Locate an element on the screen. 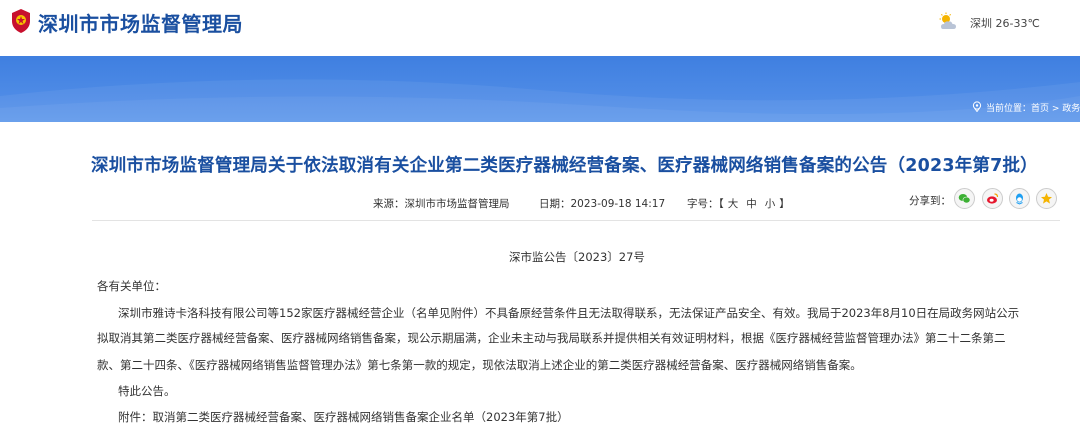 This screenshot has height=431, width=1080. emblem-icon is located at coordinates (21, 21).